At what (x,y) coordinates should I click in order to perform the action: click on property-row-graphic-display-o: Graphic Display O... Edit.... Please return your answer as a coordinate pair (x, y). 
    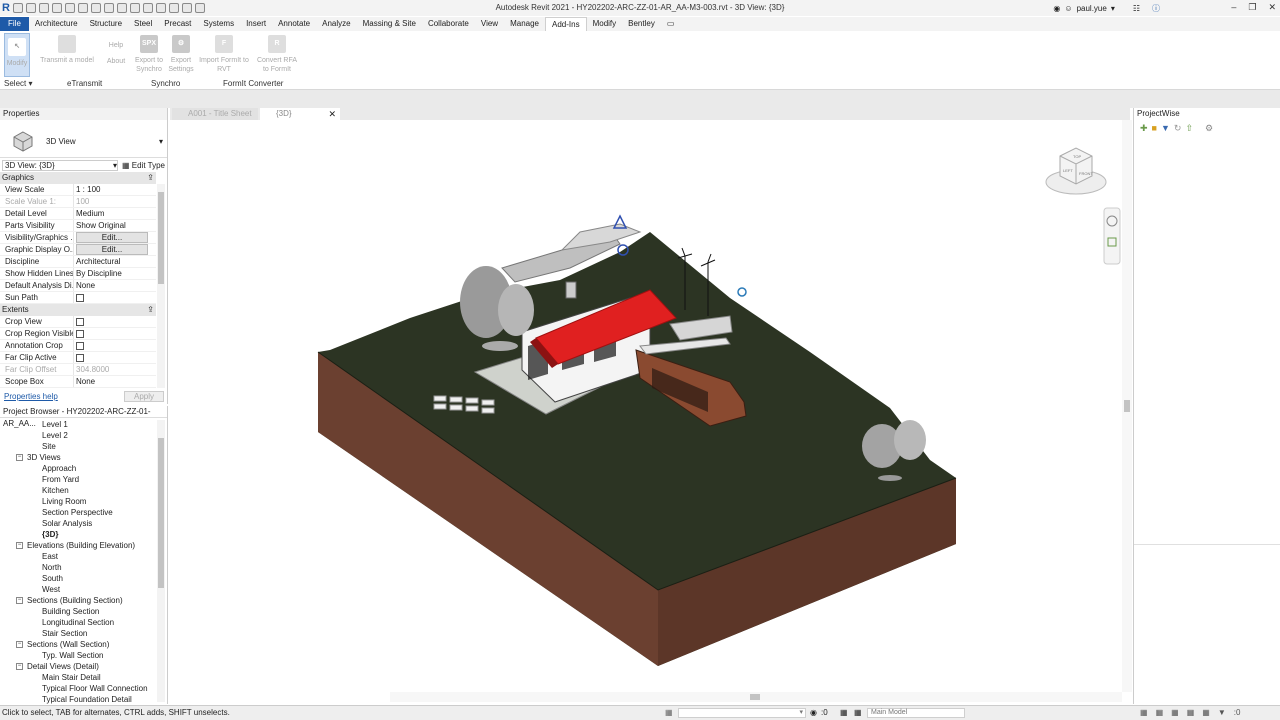
    Looking at the image, I should click on (78, 250).